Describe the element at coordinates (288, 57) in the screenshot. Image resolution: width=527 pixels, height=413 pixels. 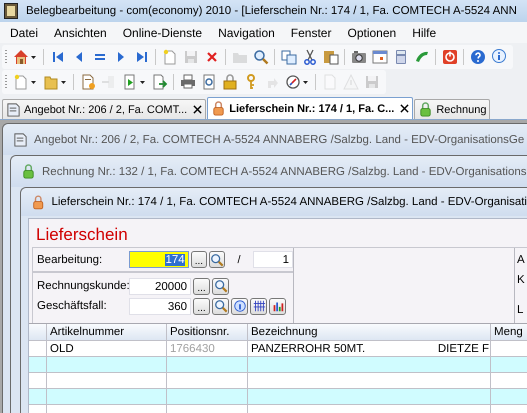
I see `copy-icon` at that location.